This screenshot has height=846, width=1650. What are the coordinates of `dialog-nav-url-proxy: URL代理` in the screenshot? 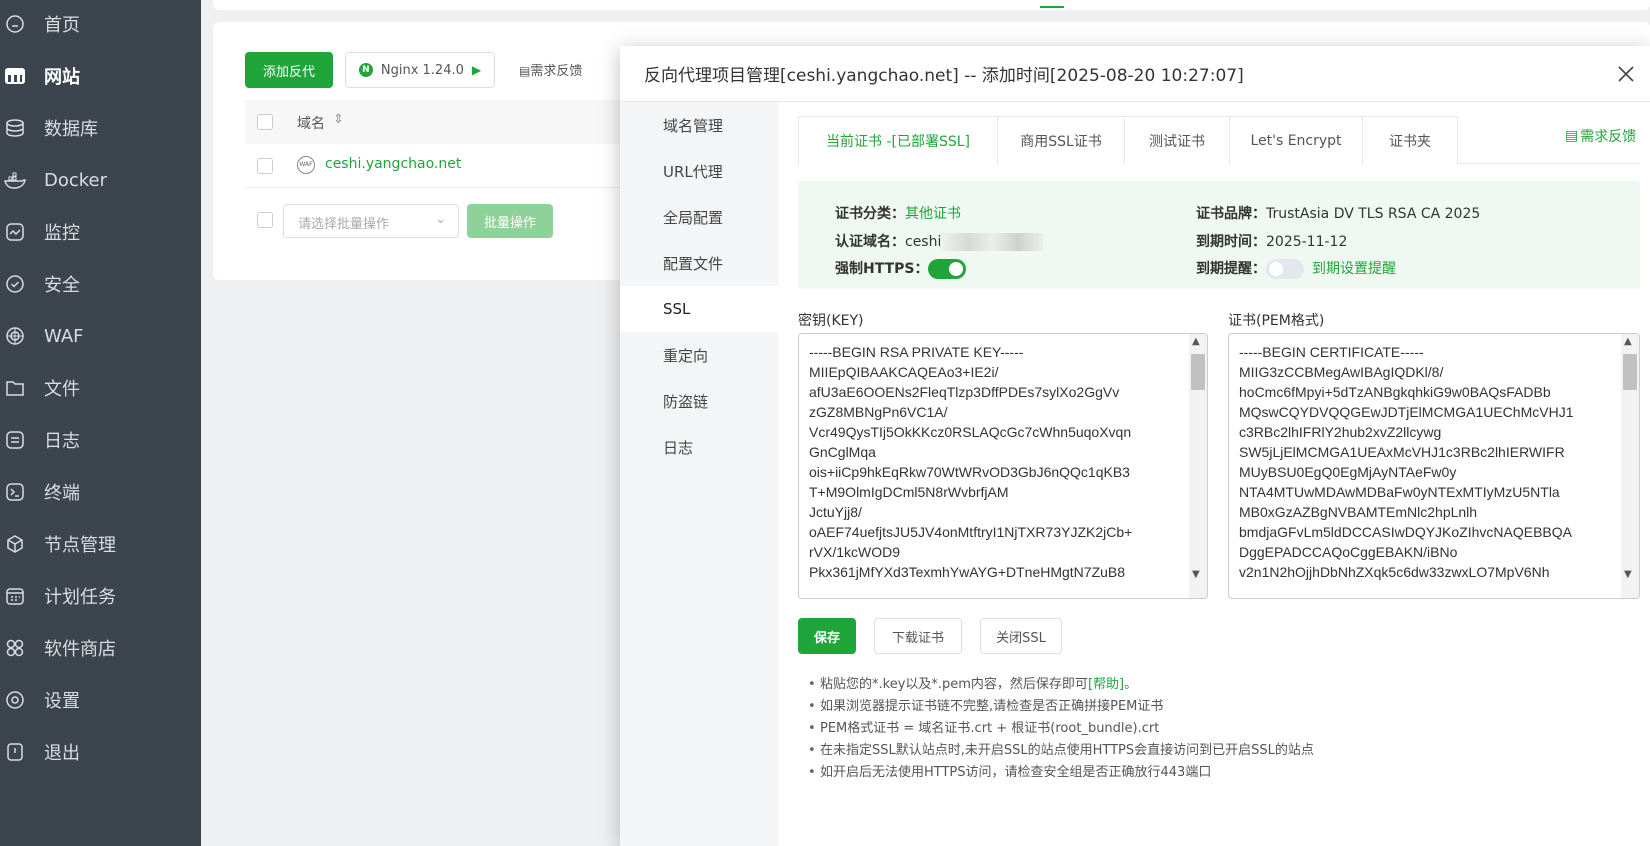 It's located at (699, 171).